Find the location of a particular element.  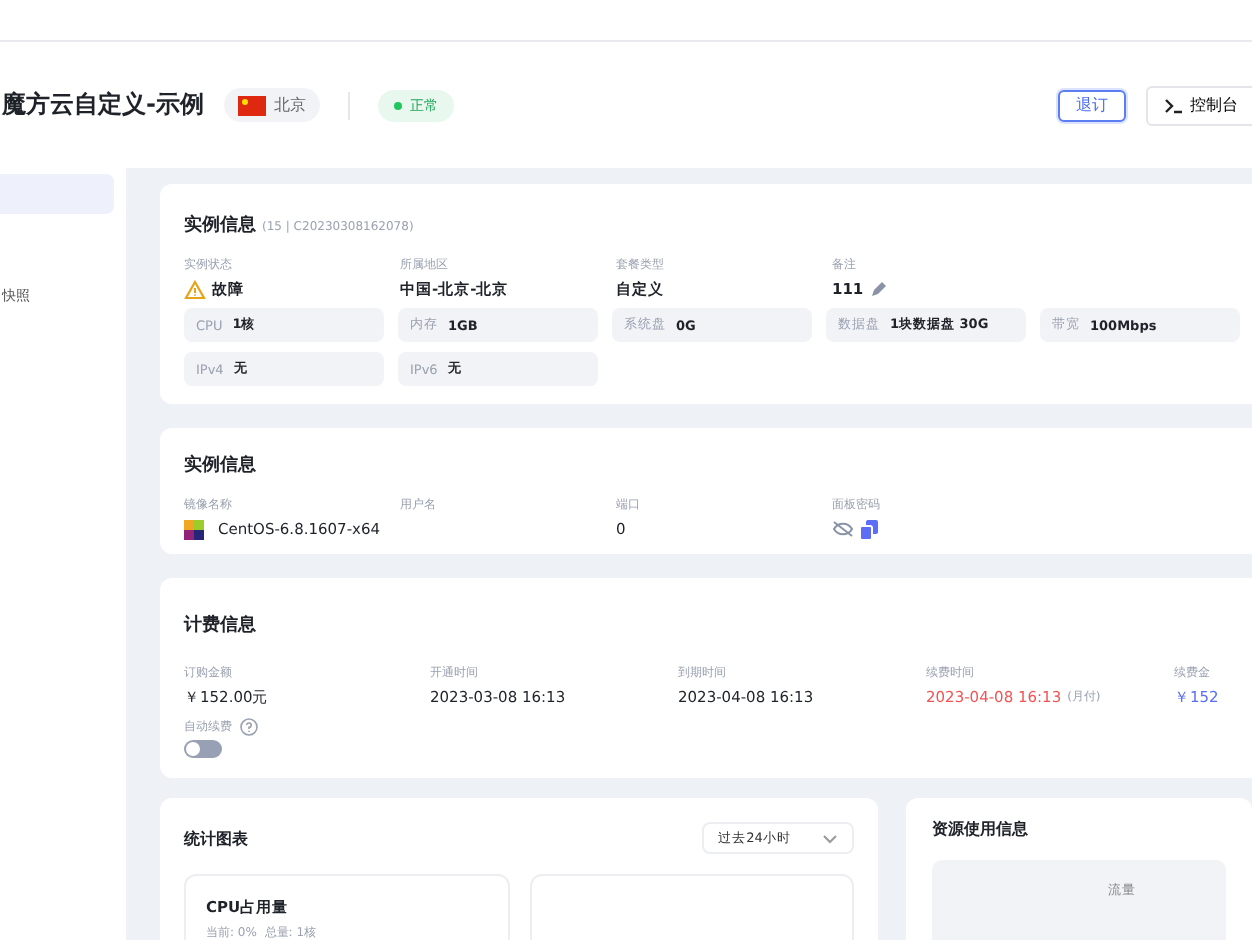

region-tag: 北京 is located at coordinates (271, 105).